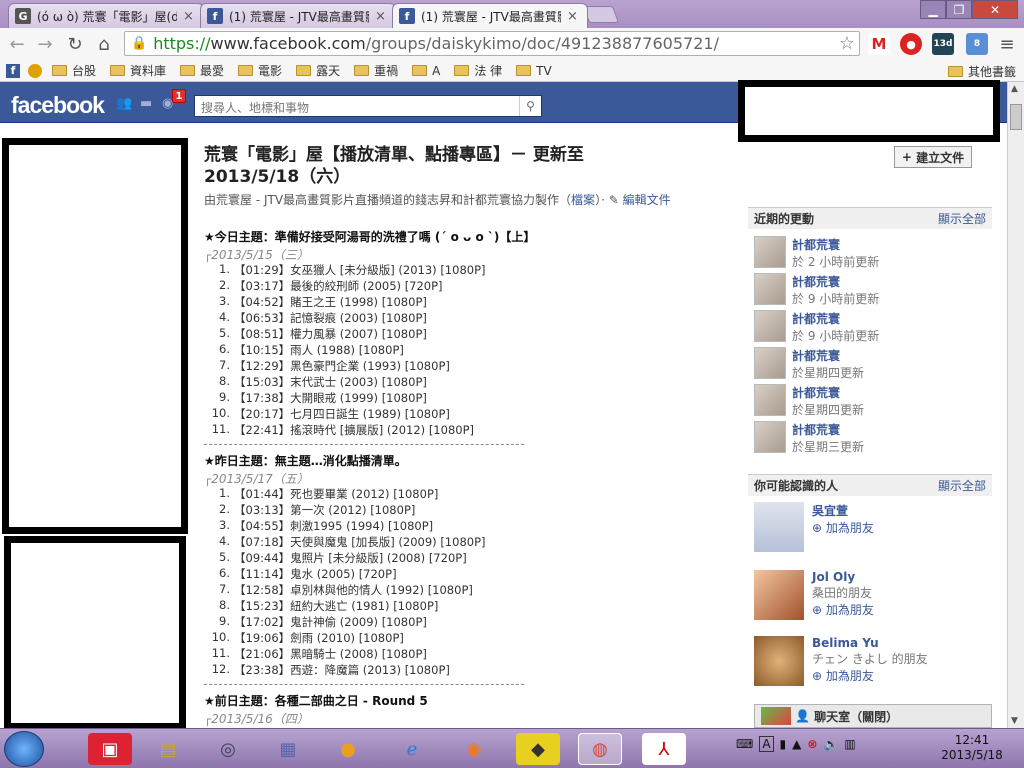 This screenshot has width=1024, height=768. What do you see at coordinates (870, 485) in the screenshot?
I see `people-you-may-know-header: 你可能認識的人 顯示全部` at bounding box center [870, 485].